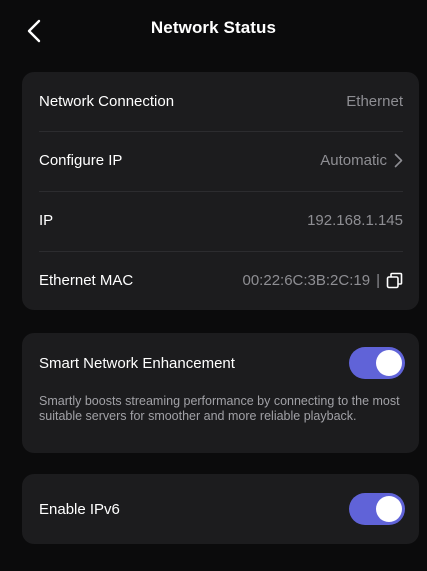 The width and height of the screenshot is (427, 571). What do you see at coordinates (398, 160) in the screenshot?
I see `chevron-right-icon` at bounding box center [398, 160].